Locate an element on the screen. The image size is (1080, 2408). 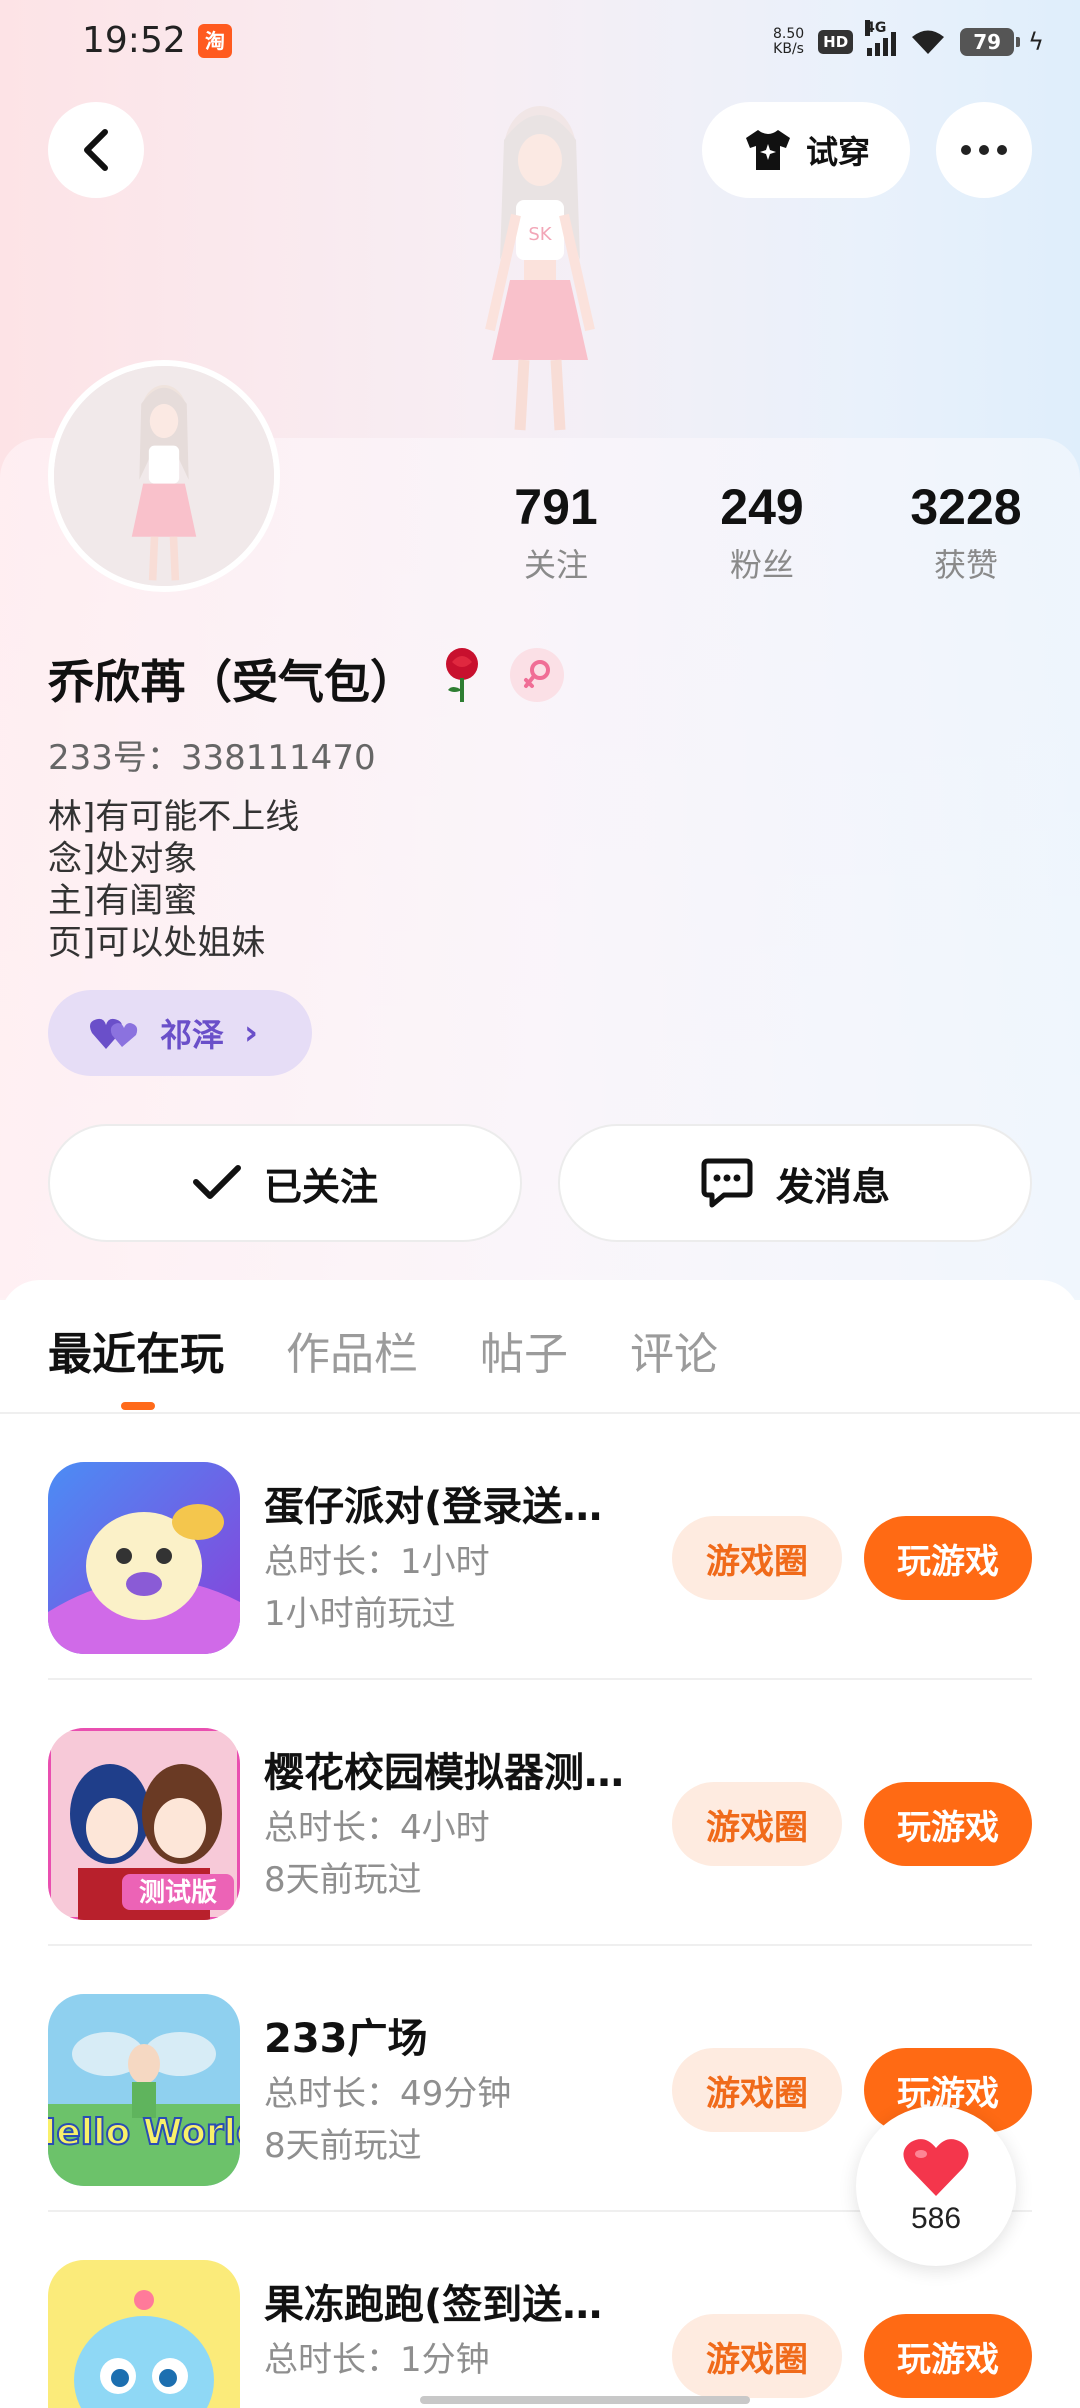
avatar is located at coordinates (164, 476).